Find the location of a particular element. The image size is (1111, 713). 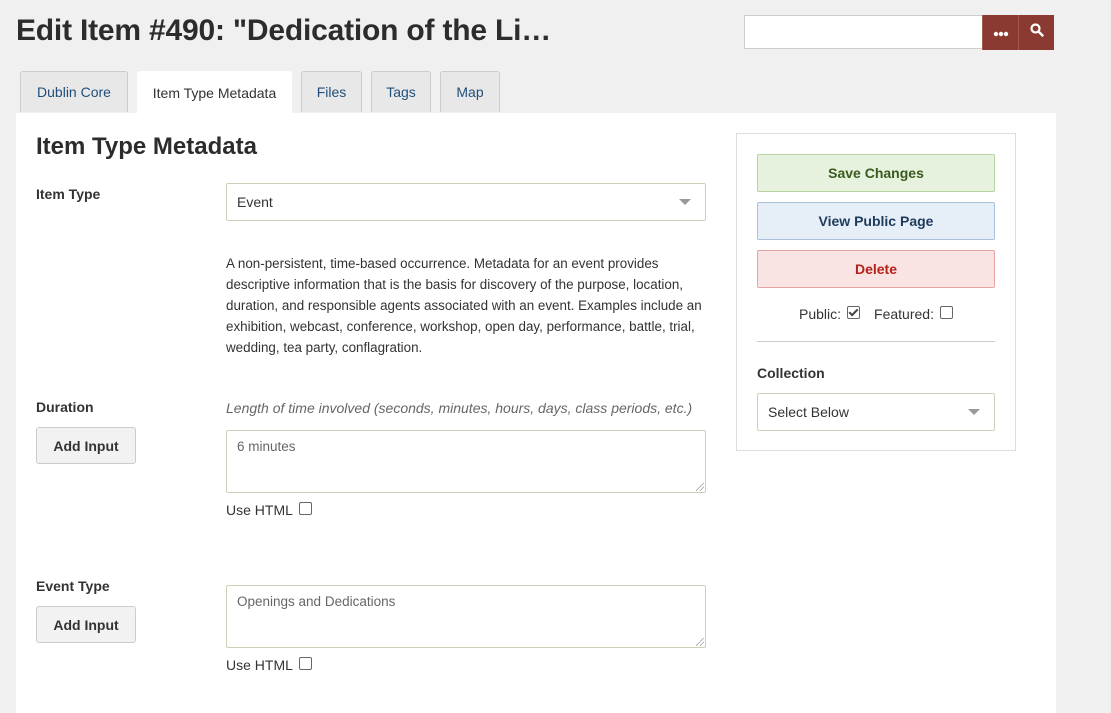

duration-add-input-button: Add Input is located at coordinates (86, 445).